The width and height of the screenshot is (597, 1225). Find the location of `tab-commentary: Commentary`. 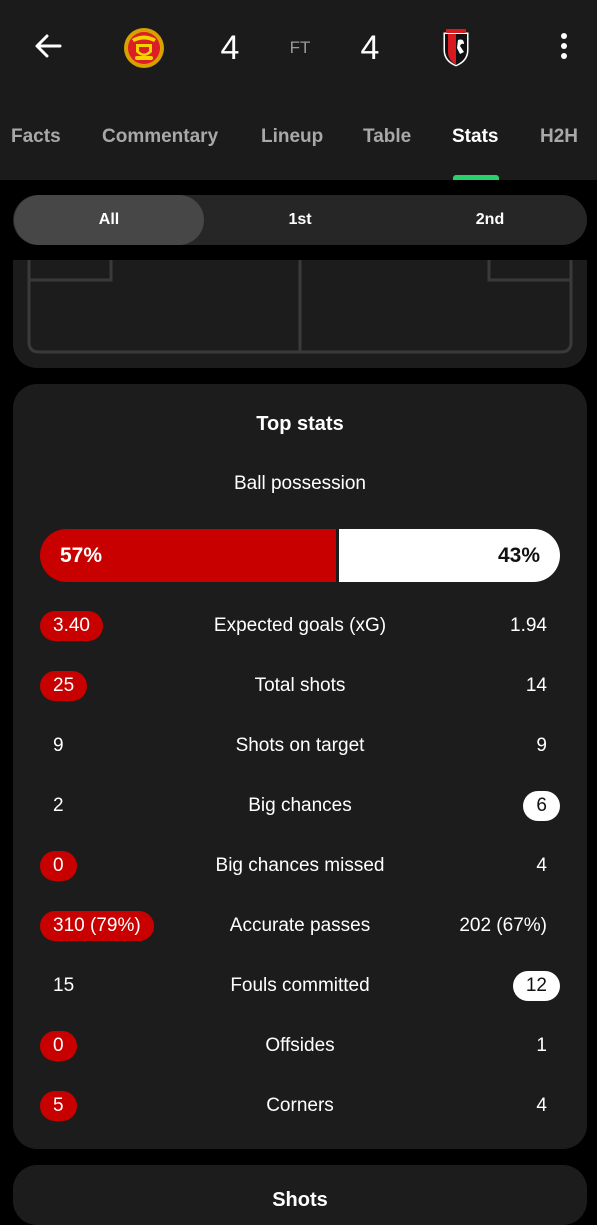

tab-commentary: Commentary is located at coordinates (160, 137).